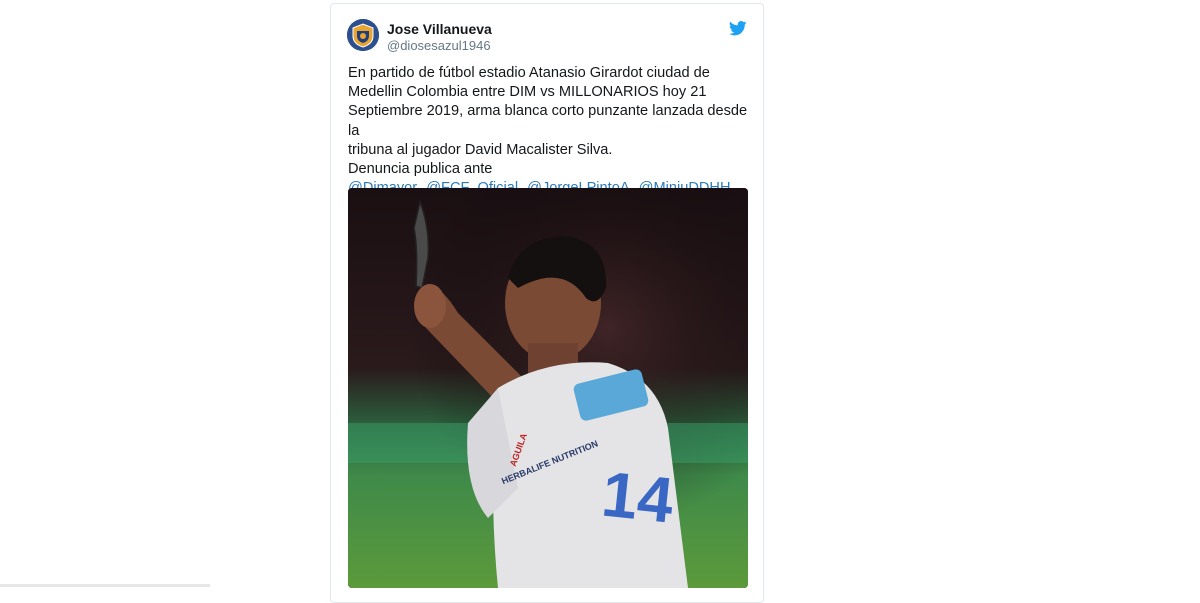  I want to click on club-crest-icon, so click(363, 35).